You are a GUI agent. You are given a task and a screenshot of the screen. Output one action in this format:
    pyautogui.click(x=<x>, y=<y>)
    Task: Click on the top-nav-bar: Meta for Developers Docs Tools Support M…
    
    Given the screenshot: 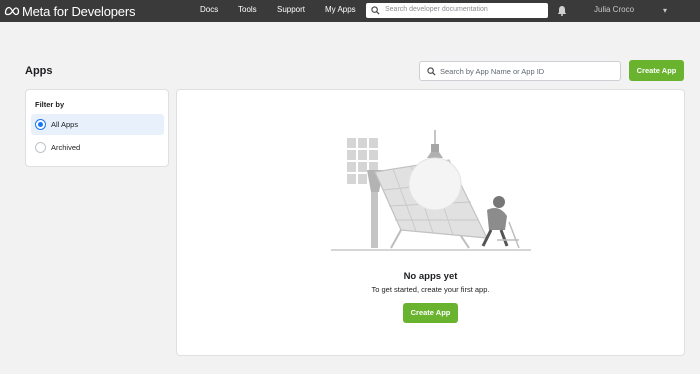 What is the action you would take?
    pyautogui.click(x=350, y=11)
    